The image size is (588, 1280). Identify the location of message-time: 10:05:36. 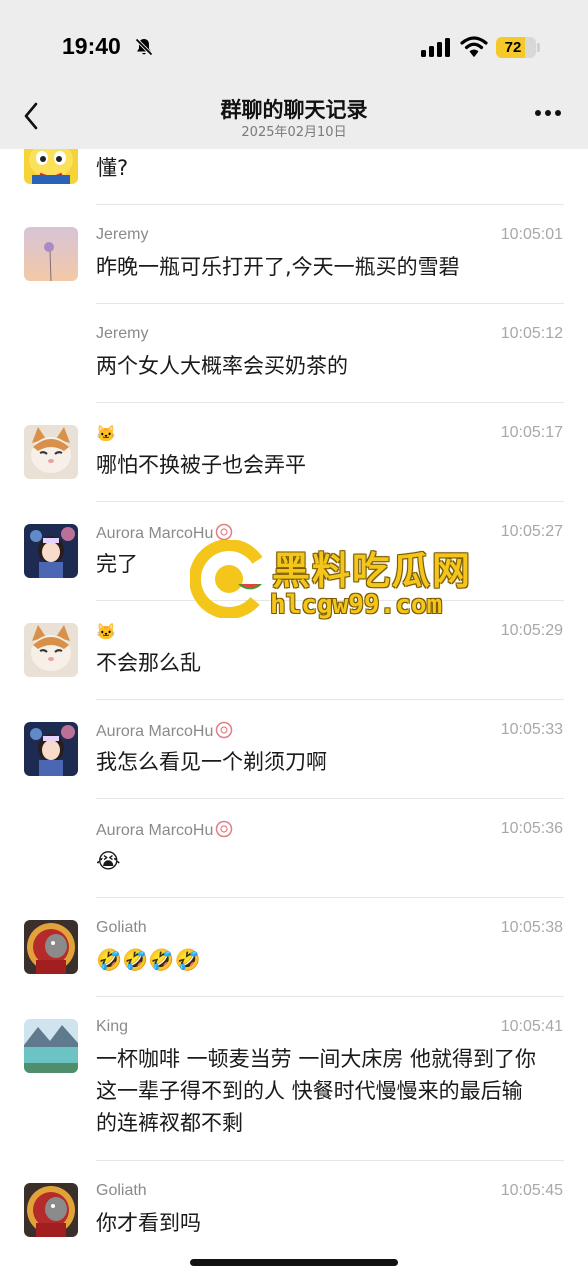
(531, 828).